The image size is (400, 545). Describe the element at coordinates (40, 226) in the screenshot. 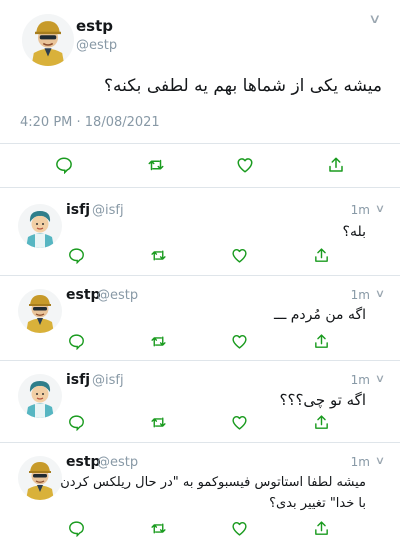

I see `avatar-isfj` at that location.